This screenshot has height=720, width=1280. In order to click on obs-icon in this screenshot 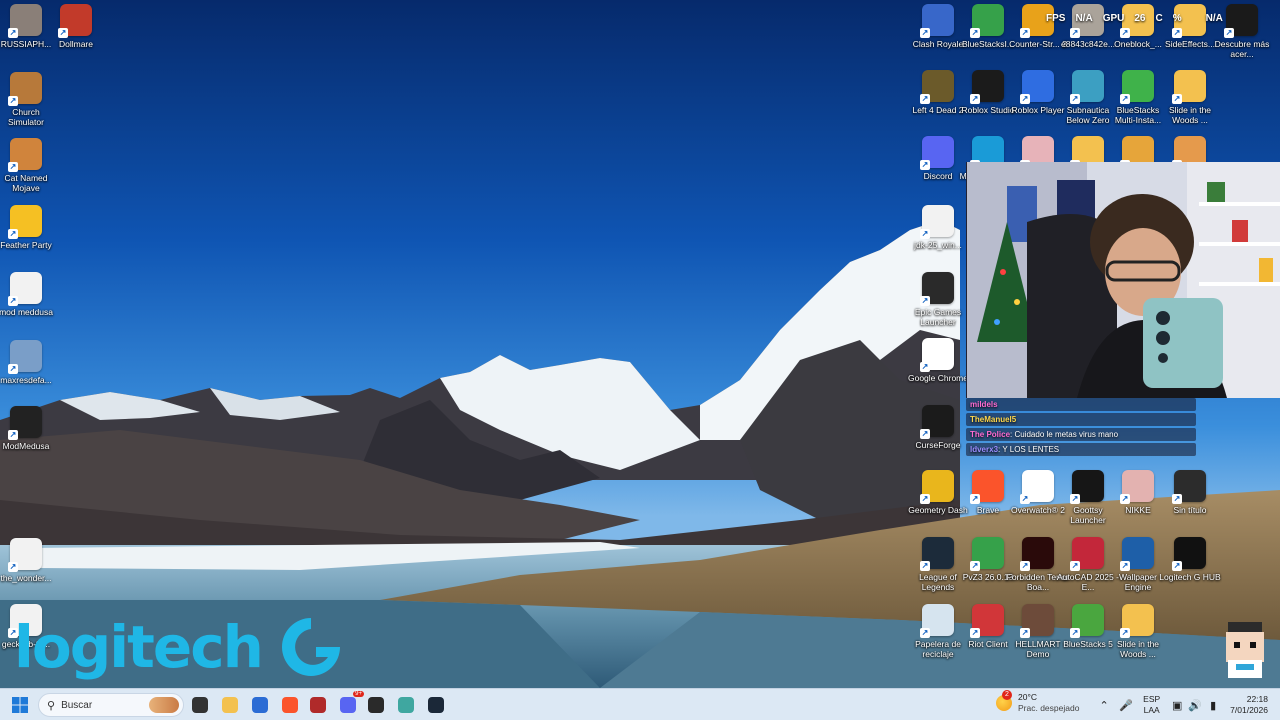, I will do `click(376, 705)`.